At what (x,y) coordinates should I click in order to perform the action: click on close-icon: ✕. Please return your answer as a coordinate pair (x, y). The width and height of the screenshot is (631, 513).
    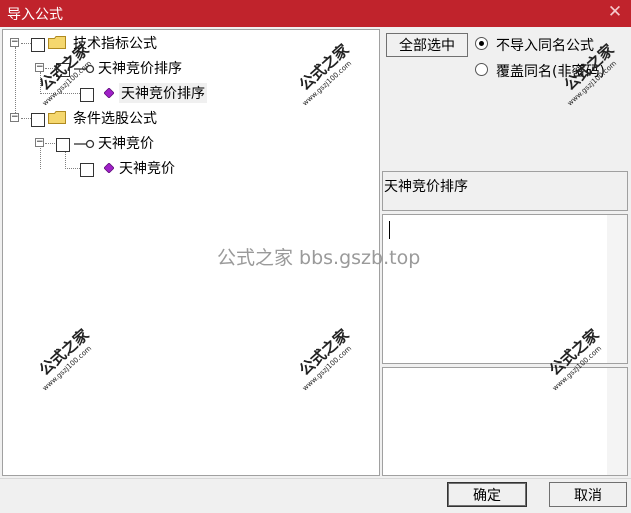
    Looking at the image, I should click on (615, 12).